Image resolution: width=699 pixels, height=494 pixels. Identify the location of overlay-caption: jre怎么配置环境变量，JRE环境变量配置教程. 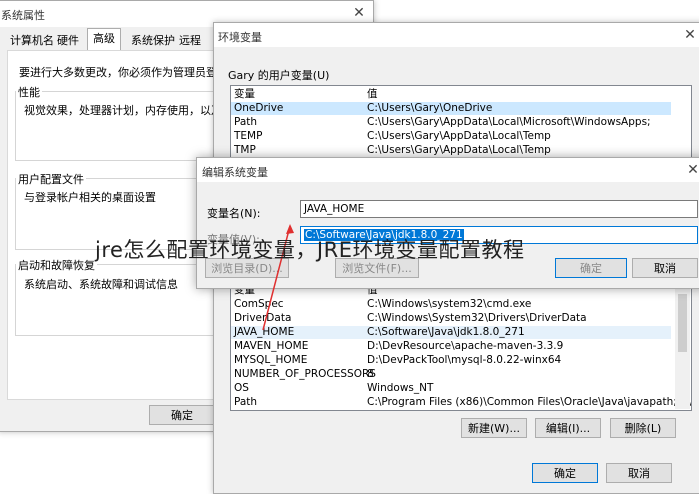
(310, 250).